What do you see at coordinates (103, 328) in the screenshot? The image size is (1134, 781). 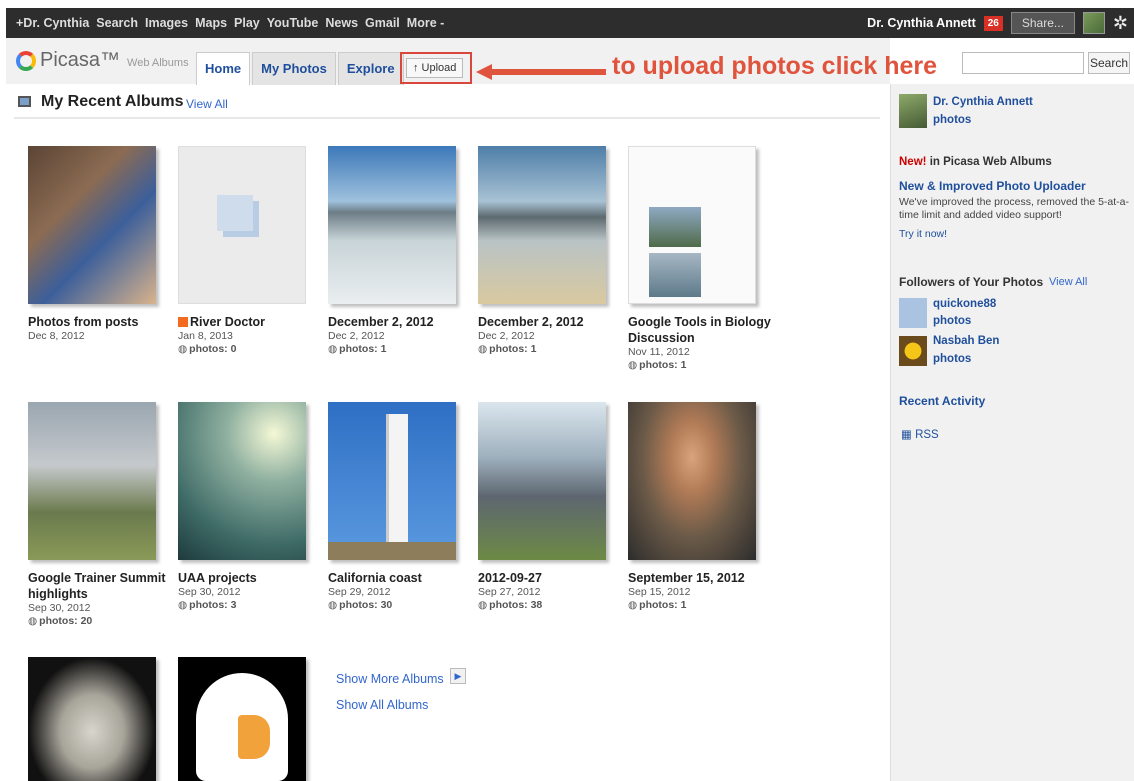 I see `album-title: Photos from posts Dec 8, 2012` at bounding box center [103, 328].